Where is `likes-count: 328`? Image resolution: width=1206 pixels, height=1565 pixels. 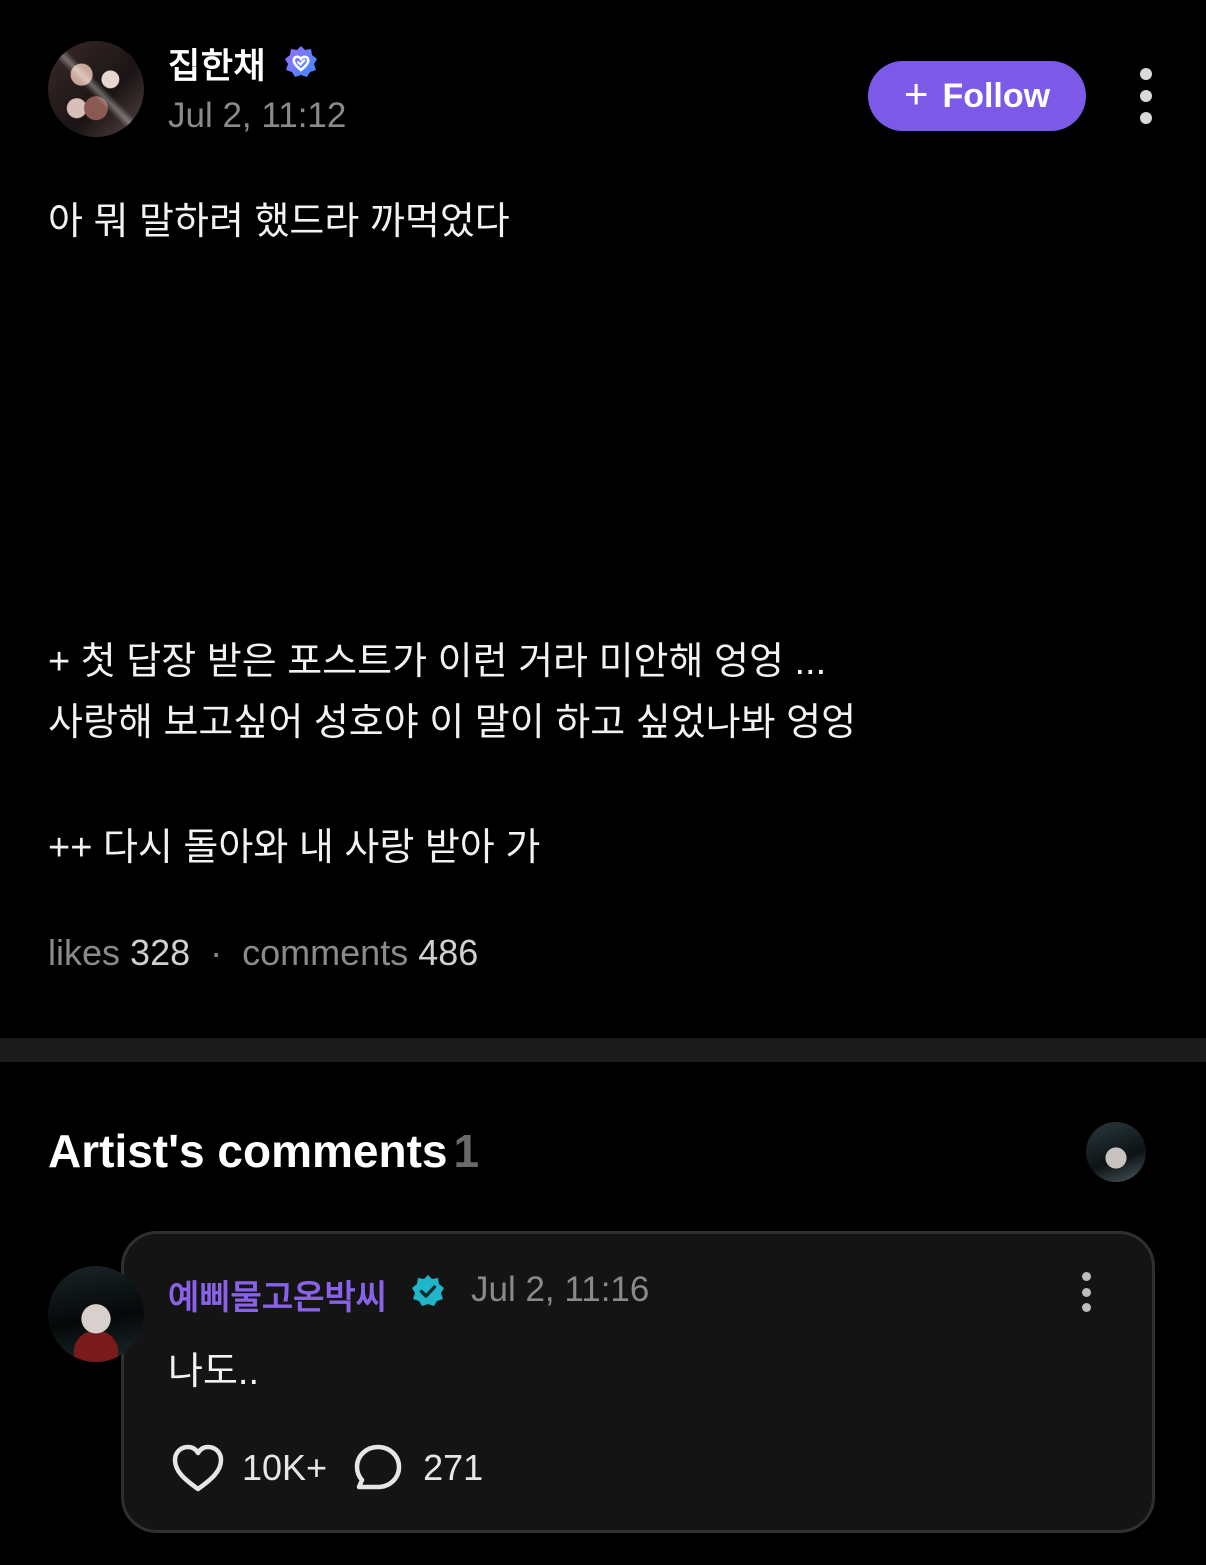 likes-count: 328 is located at coordinates (160, 952).